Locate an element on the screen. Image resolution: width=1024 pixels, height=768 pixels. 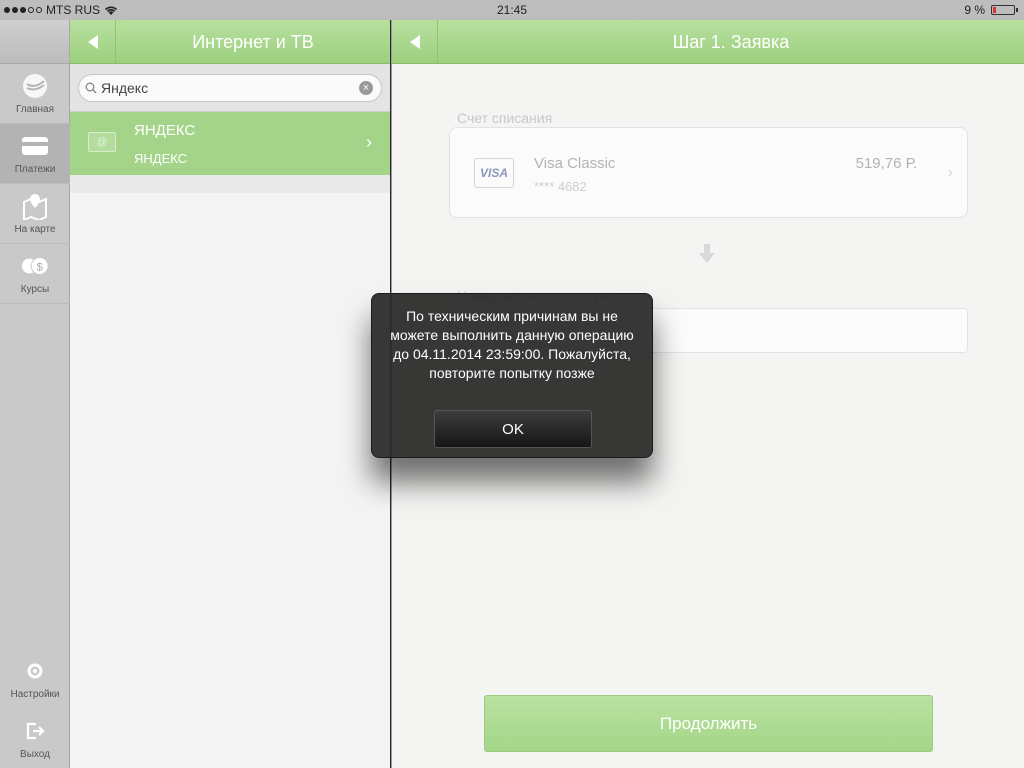
list-title: Интернет и ТВ is located at coordinates (253, 42).